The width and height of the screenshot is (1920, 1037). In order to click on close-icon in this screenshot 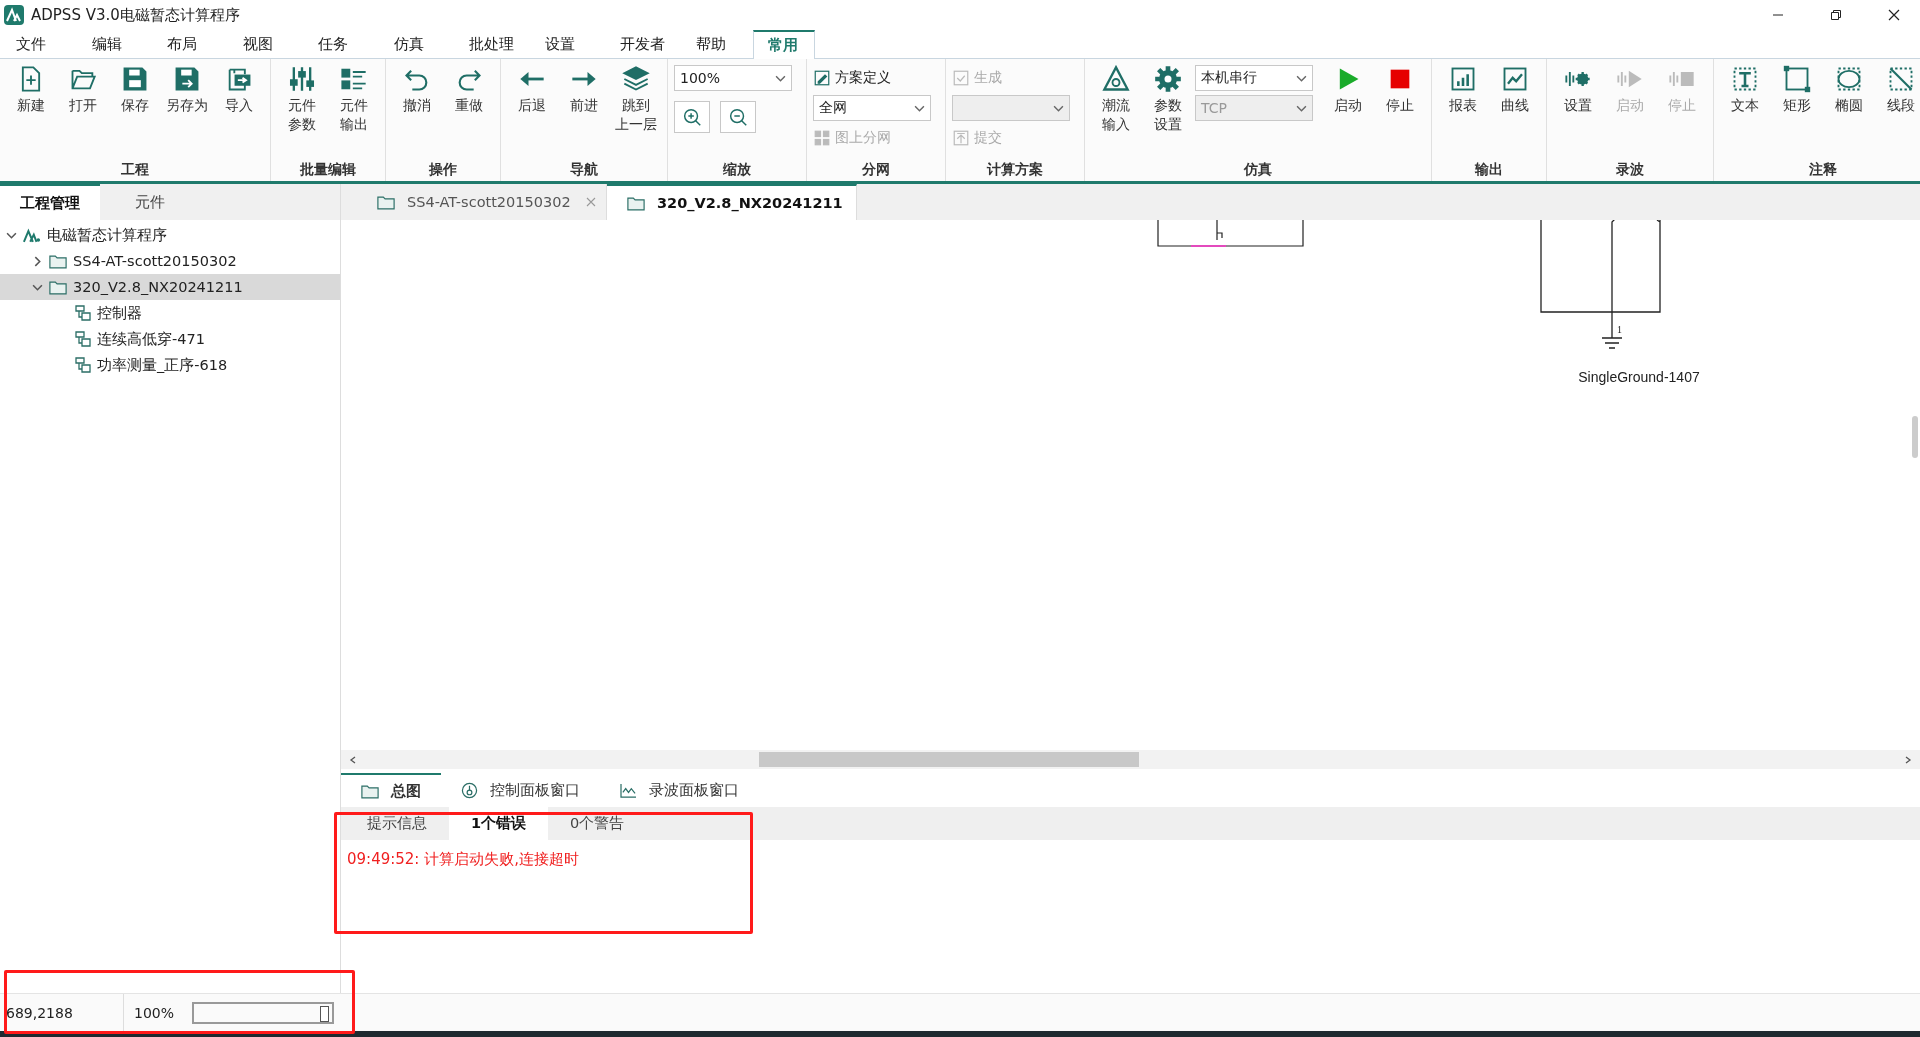, I will do `click(1894, 15)`.